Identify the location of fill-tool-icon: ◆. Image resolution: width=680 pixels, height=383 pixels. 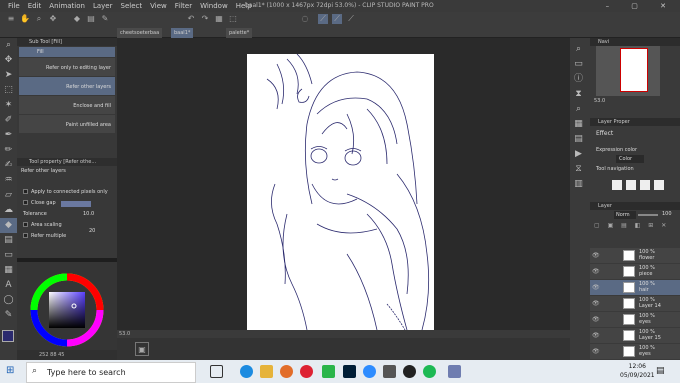
(8, 225).